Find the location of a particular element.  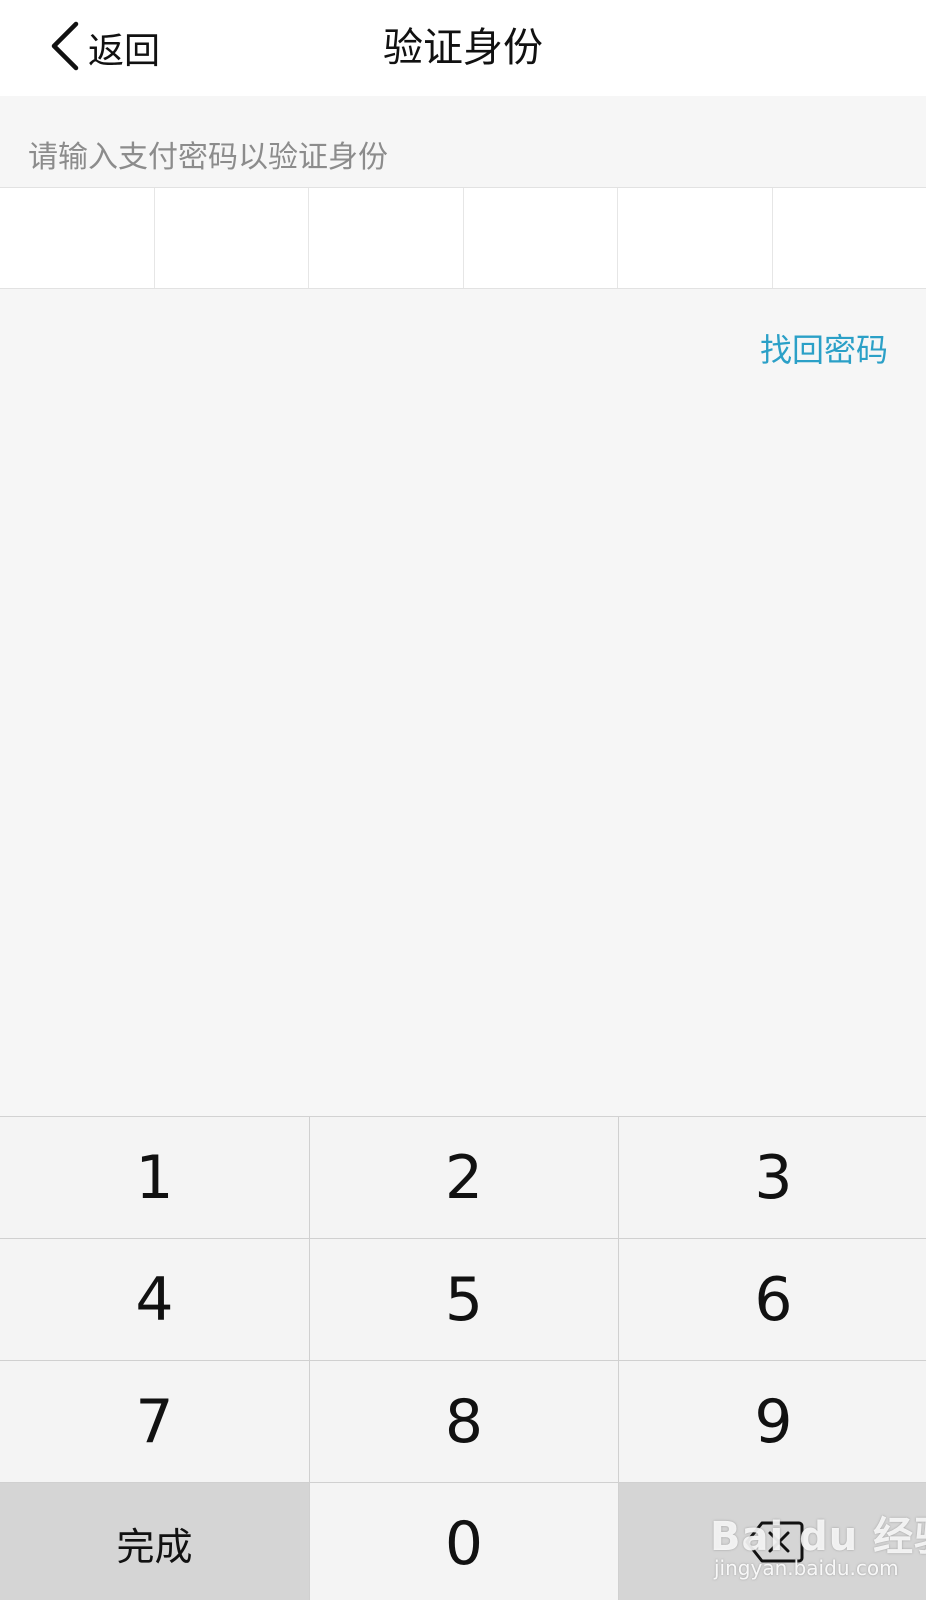

forgot-password-link: 找回密码 is located at coordinates (824, 348).